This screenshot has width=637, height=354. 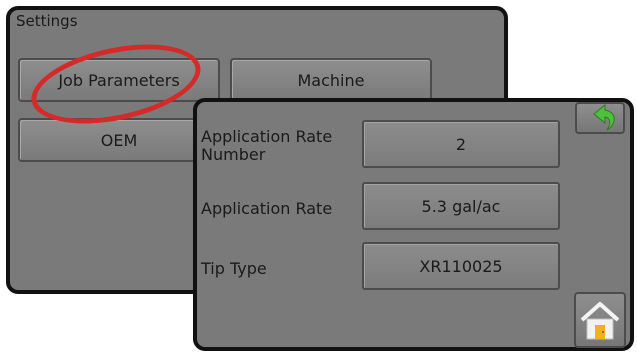 I want to click on settings-title: Settings, so click(x=47, y=21).